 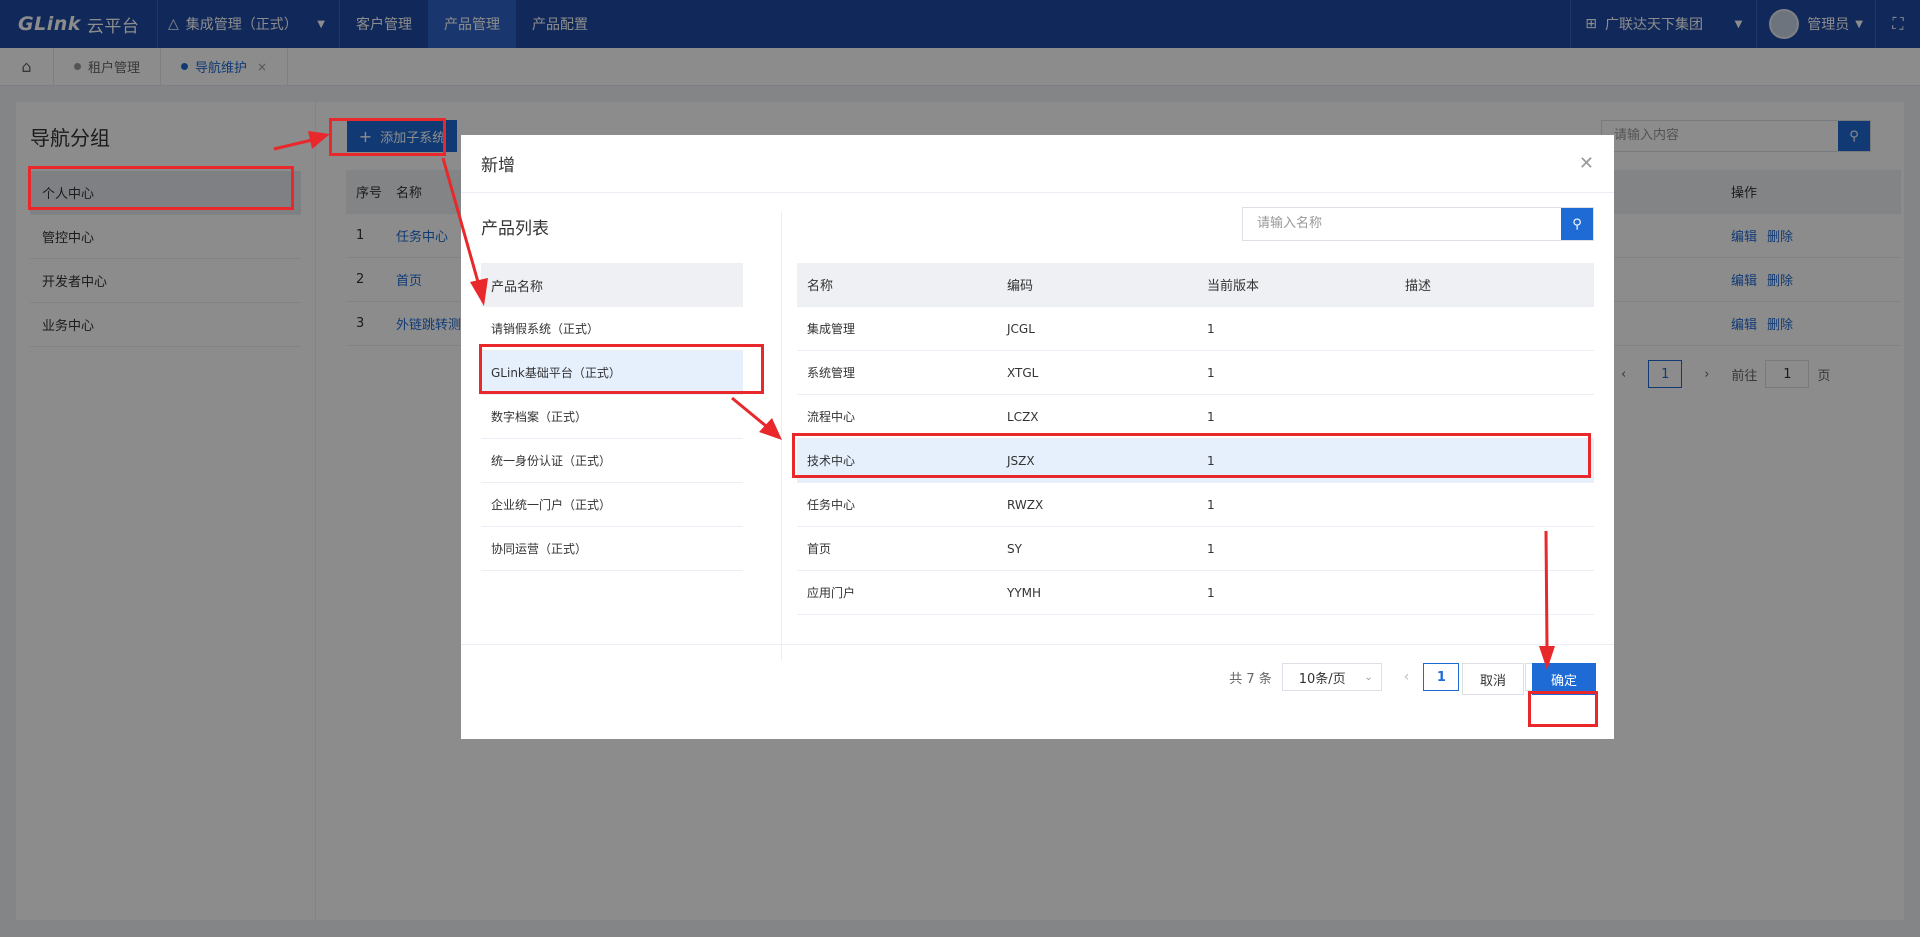 I want to click on cell-name: 系统管理, so click(x=831, y=373).